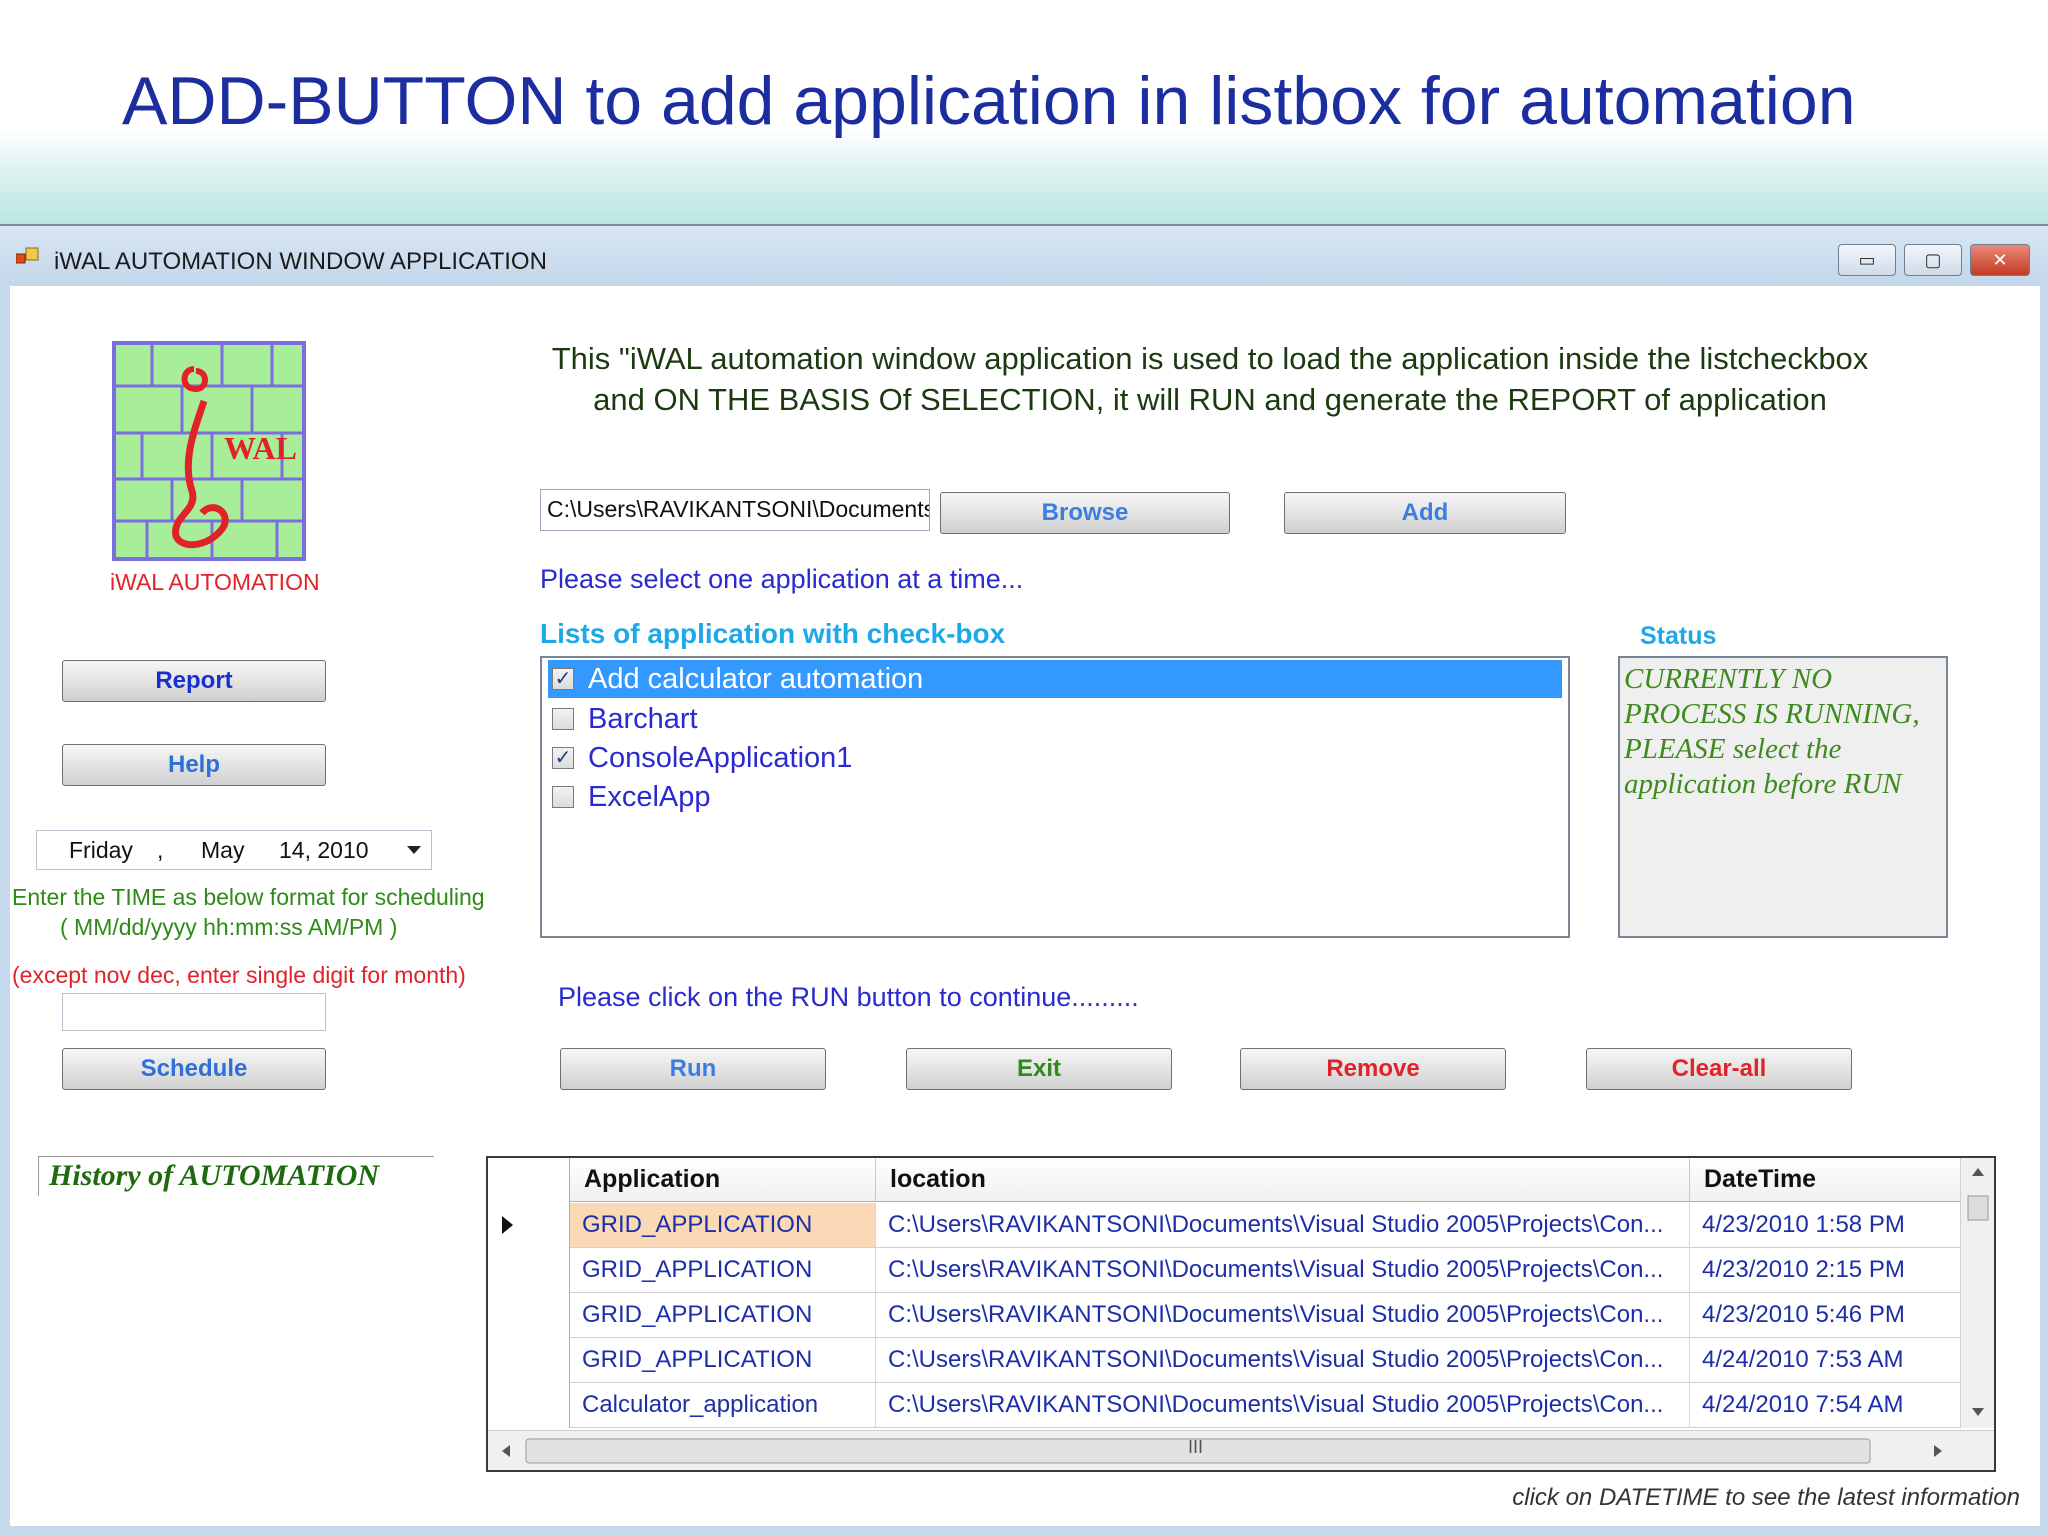  Describe the element at coordinates (236, 1176) in the screenshot. I see `history-label: History of AUTOMATION` at that location.